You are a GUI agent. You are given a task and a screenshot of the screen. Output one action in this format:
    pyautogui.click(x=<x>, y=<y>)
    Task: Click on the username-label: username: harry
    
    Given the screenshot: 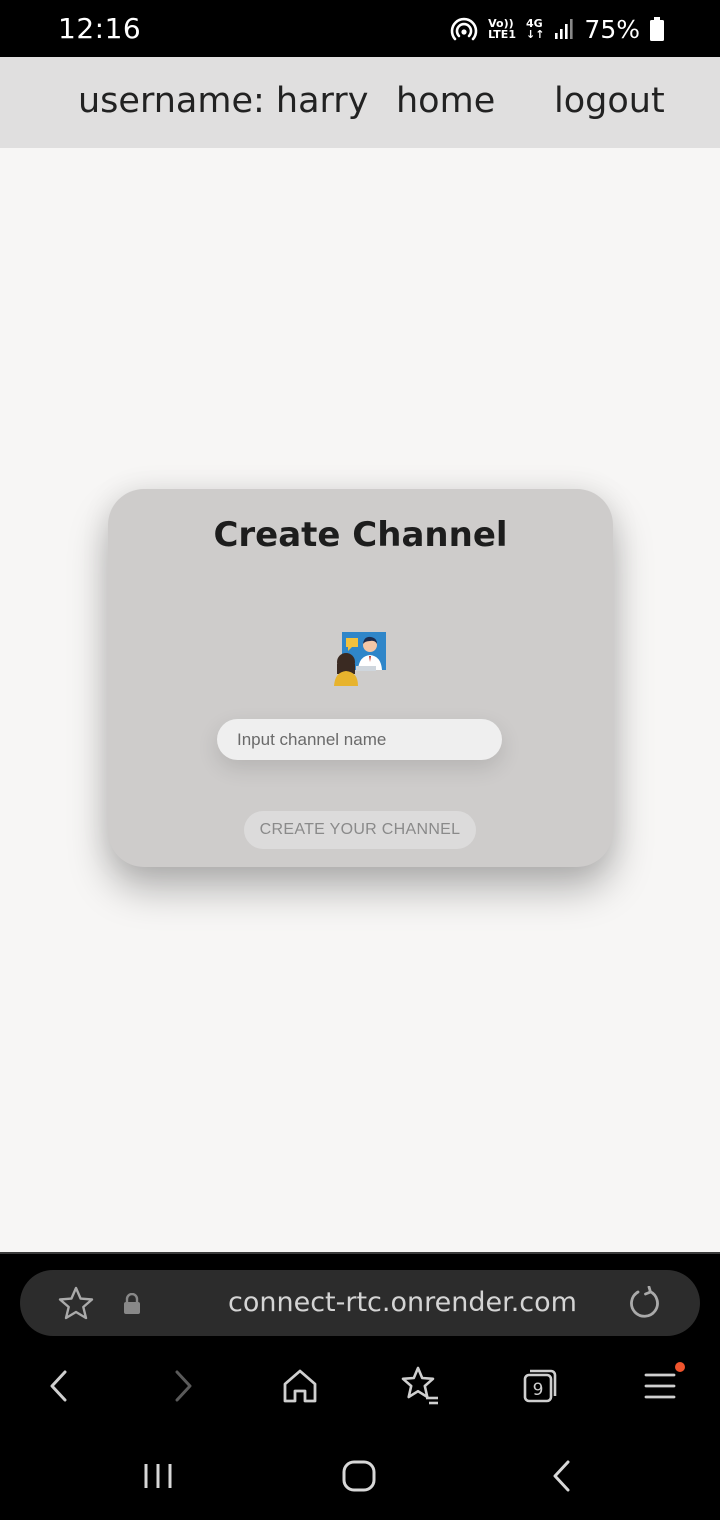 What is the action you would take?
    pyautogui.click(x=223, y=101)
    